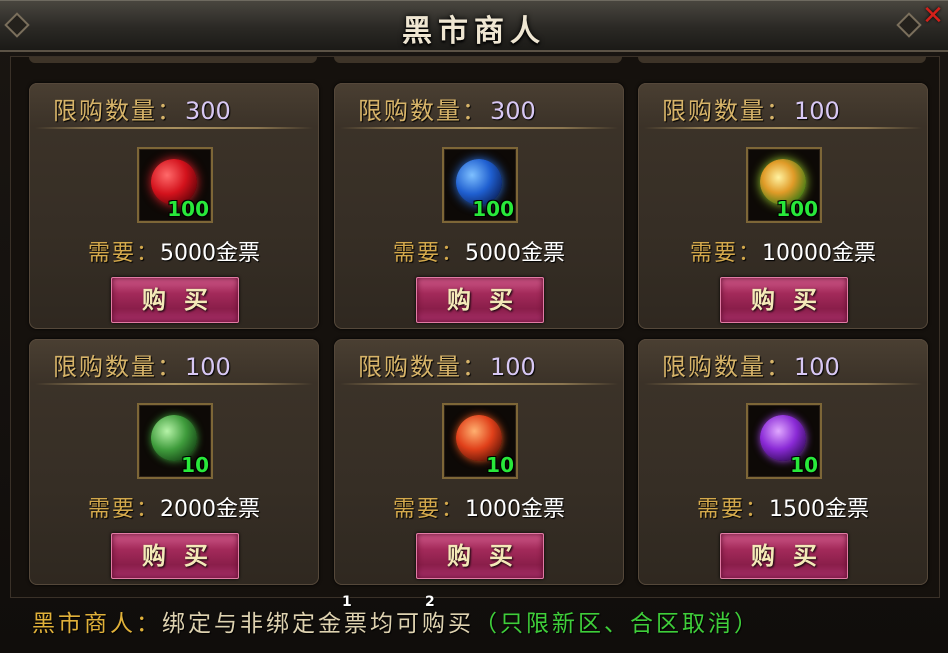  I want to click on price: 需要：1500金票, so click(783, 507).